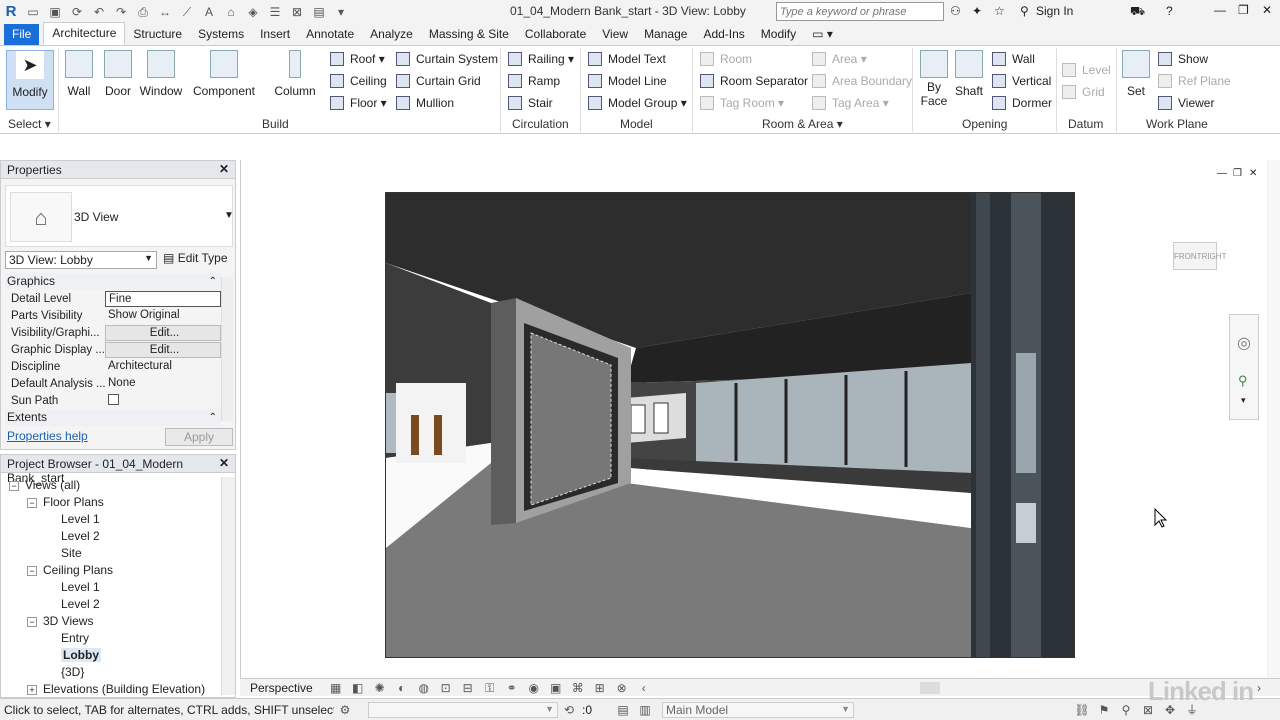 This screenshot has width=1280, height=720. Describe the element at coordinates (47, 436) in the screenshot. I see `properties-help-link: Properties help` at that location.